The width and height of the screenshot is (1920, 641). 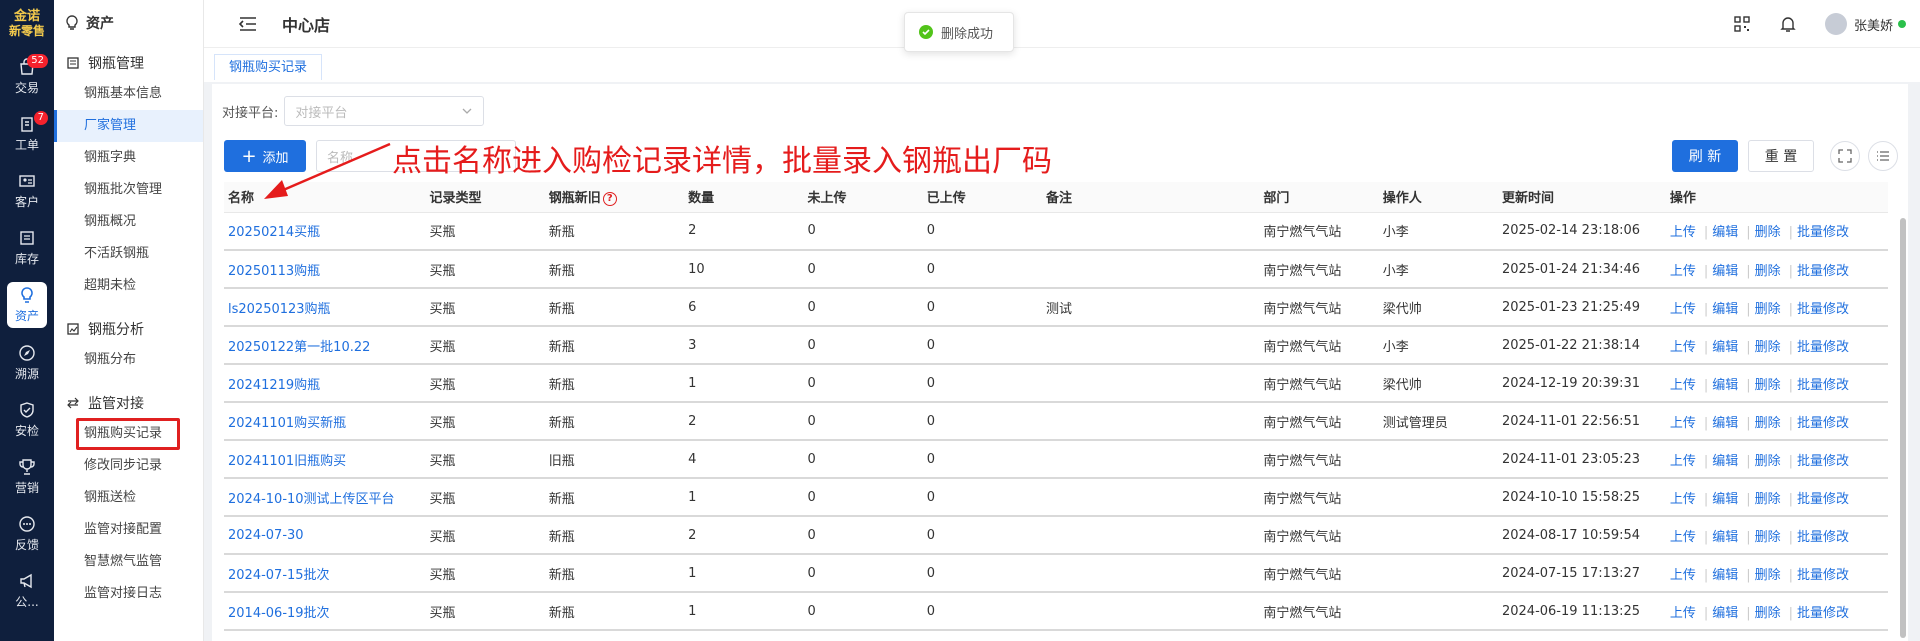 I want to click on menu-item: 钢瓶购买记录, so click(x=128, y=434).